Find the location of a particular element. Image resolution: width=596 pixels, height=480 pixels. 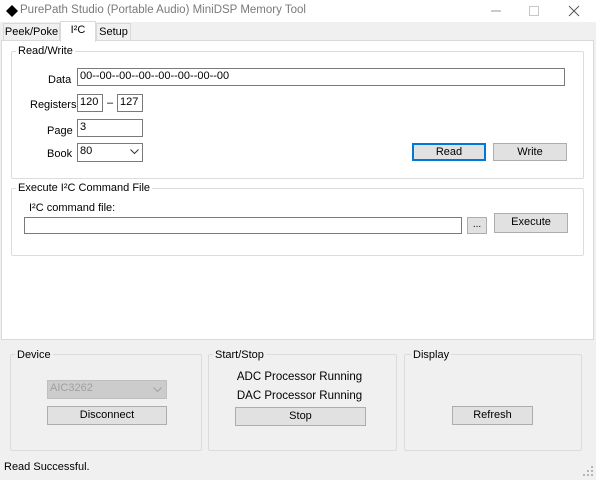

device-dropdown: AIC3262 is located at coordinates (107, 389).